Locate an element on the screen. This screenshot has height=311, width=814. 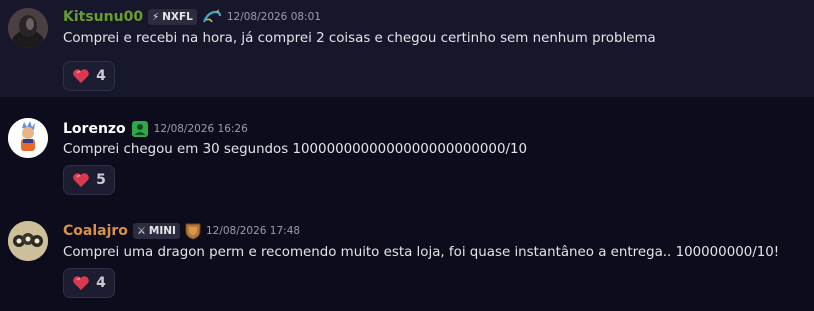
tag-label: NXFL is located at coordinates (177, 17).